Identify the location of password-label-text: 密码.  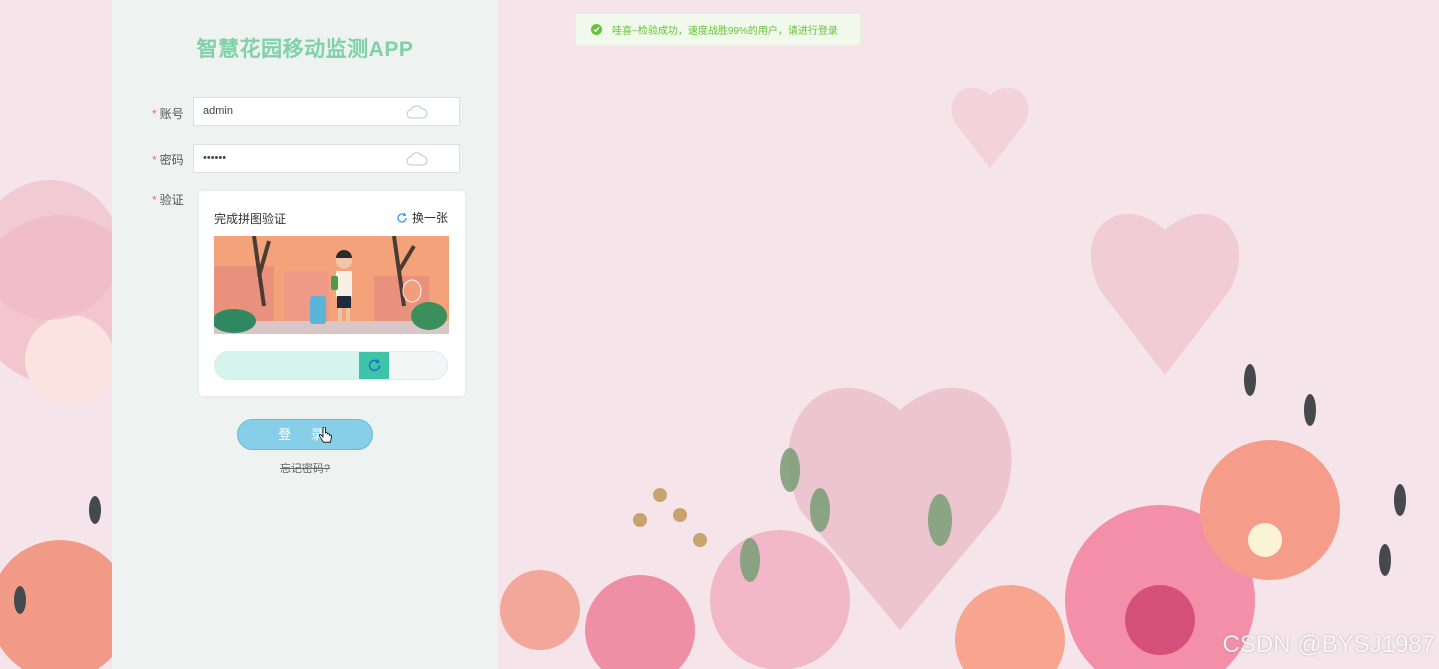
(171, 160).